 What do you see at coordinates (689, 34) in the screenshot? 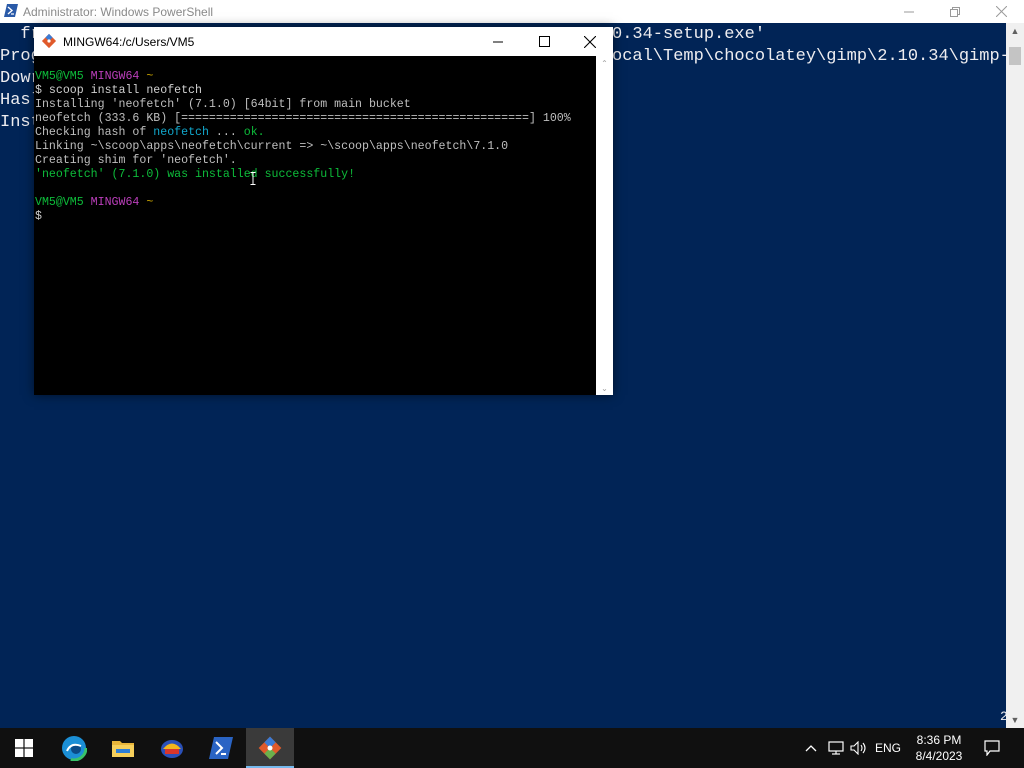
I see `powershell-line: 0.34-setup.exe'` at bounding box center [689, 34].